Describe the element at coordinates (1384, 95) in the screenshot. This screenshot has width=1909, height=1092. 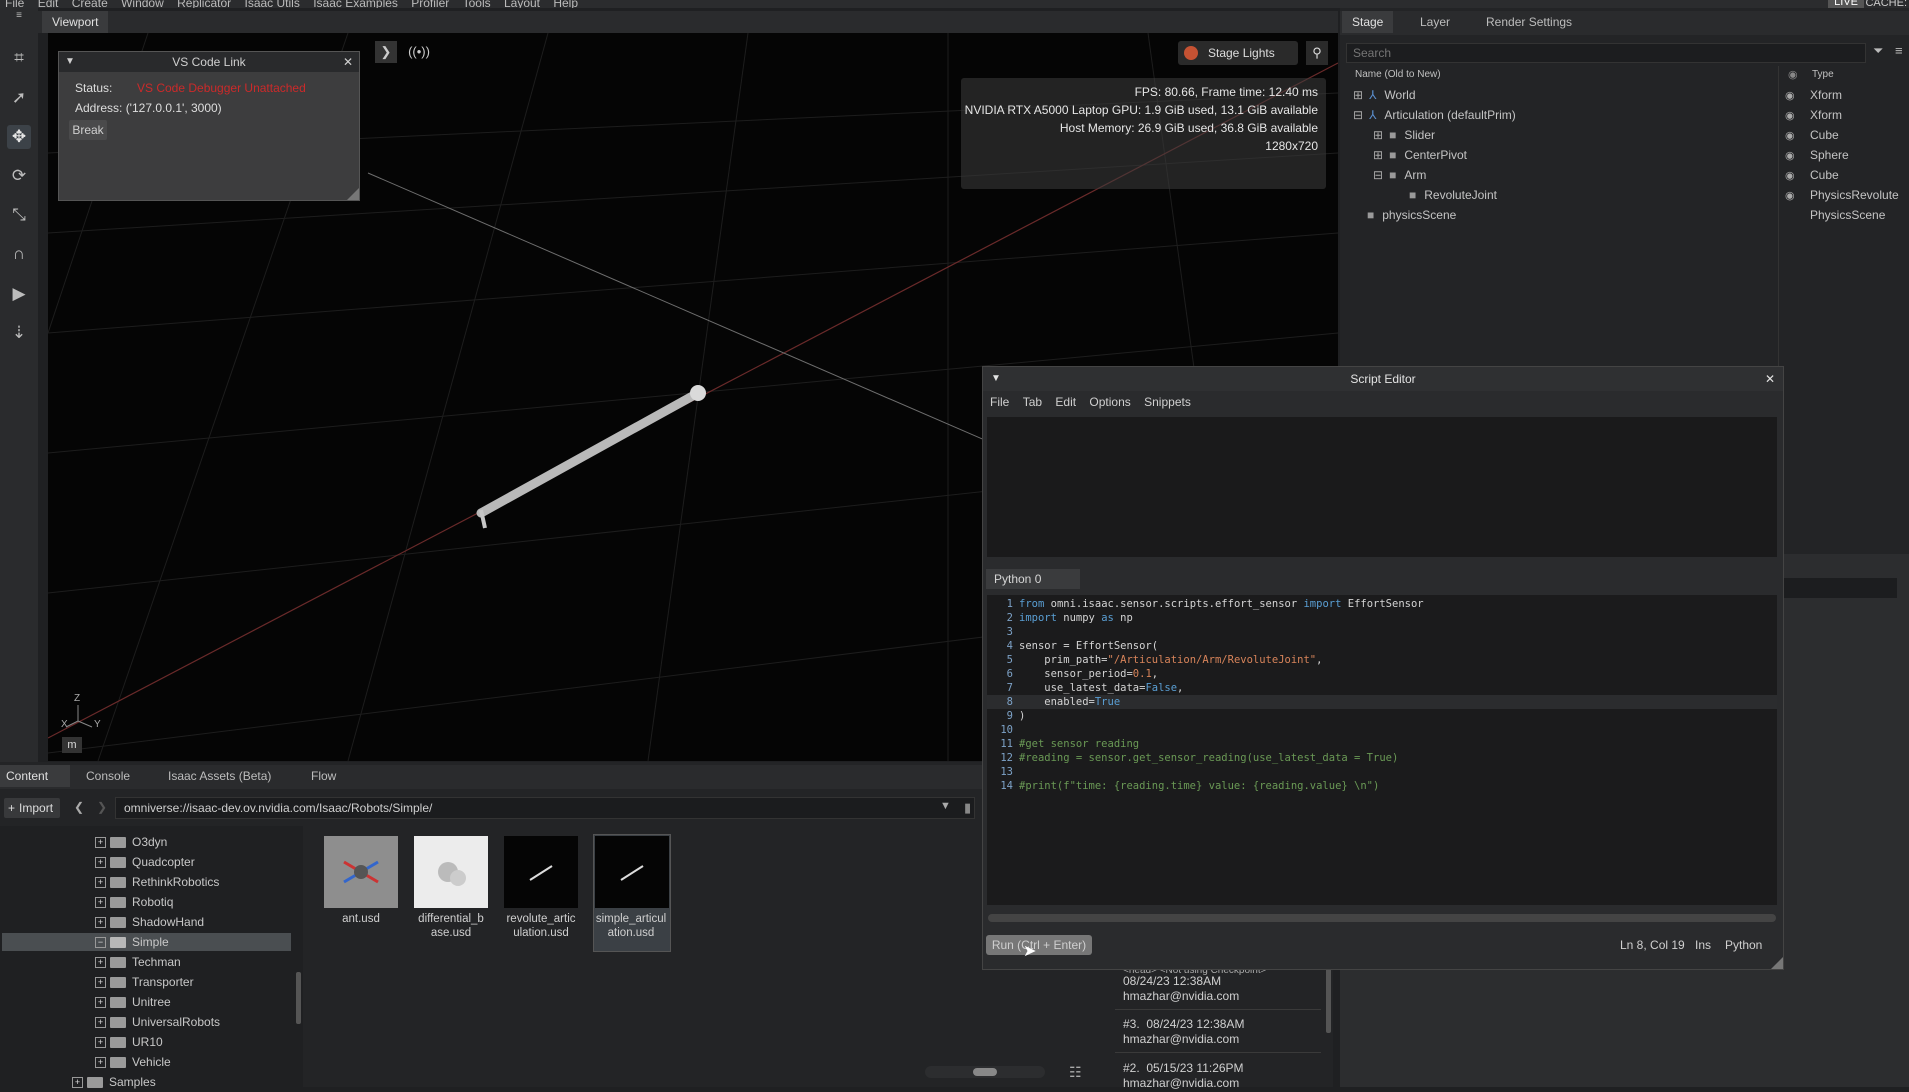
I see `stage-row-world: ⊞ ⅄ World` at that location.